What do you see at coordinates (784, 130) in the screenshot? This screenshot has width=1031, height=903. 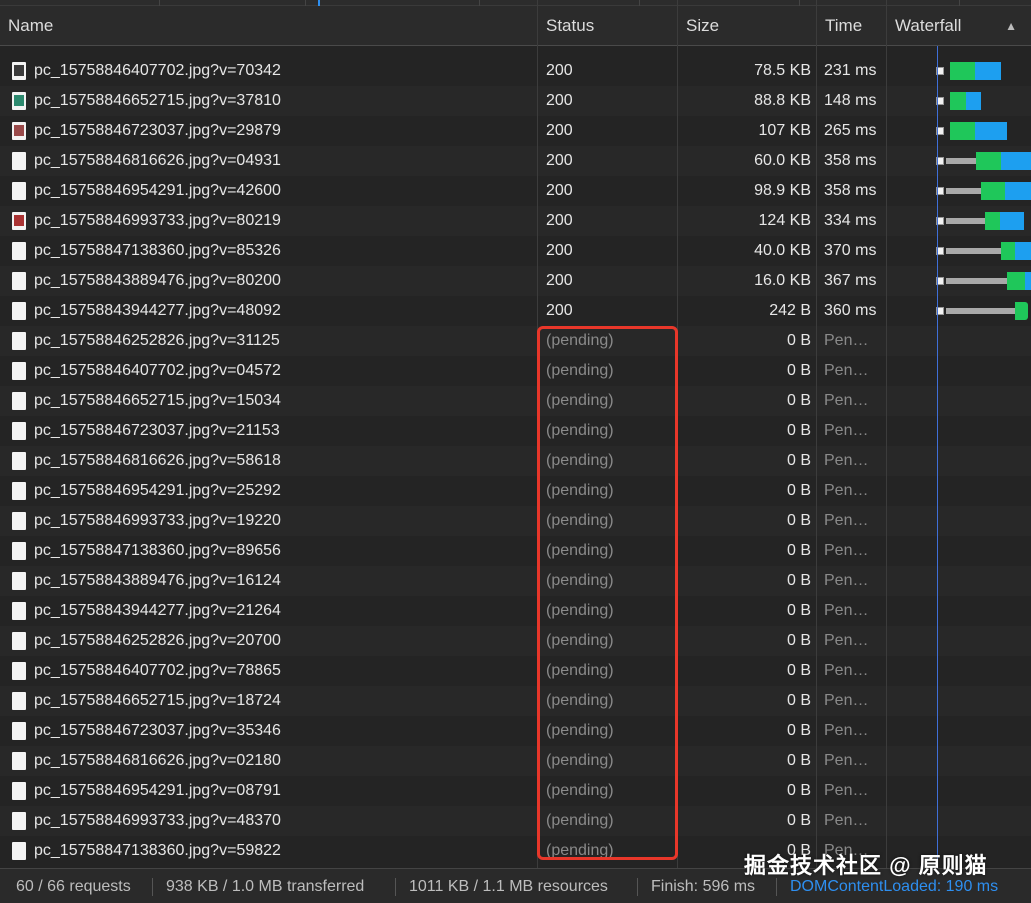 I see `request-size: 107 KB` at bounding box center [784, 130].